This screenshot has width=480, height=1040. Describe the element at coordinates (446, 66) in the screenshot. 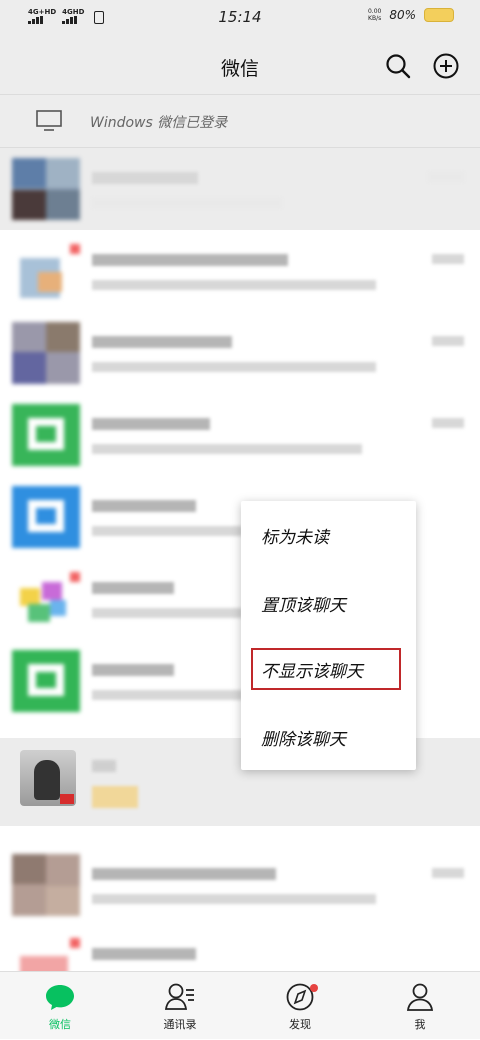

I see `add-icon` at that location.